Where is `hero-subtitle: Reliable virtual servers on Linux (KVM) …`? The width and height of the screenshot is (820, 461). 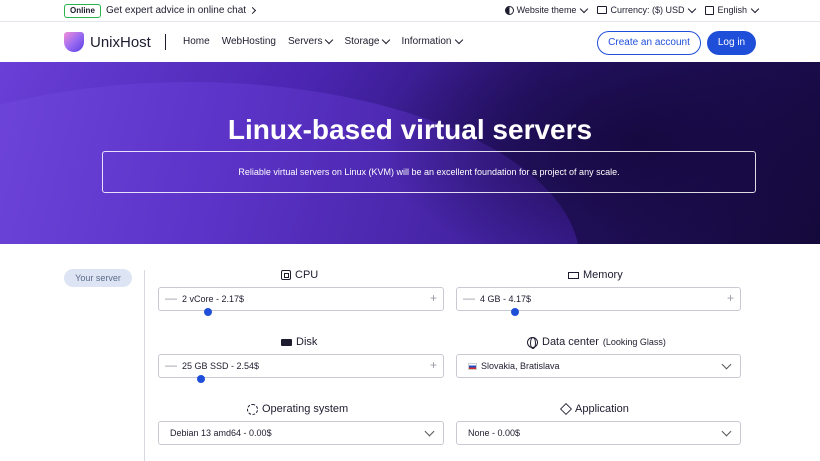
hero-subtitle: Reliable virtual servers on Linux (KVM) … is located at coordinates (429, 172).